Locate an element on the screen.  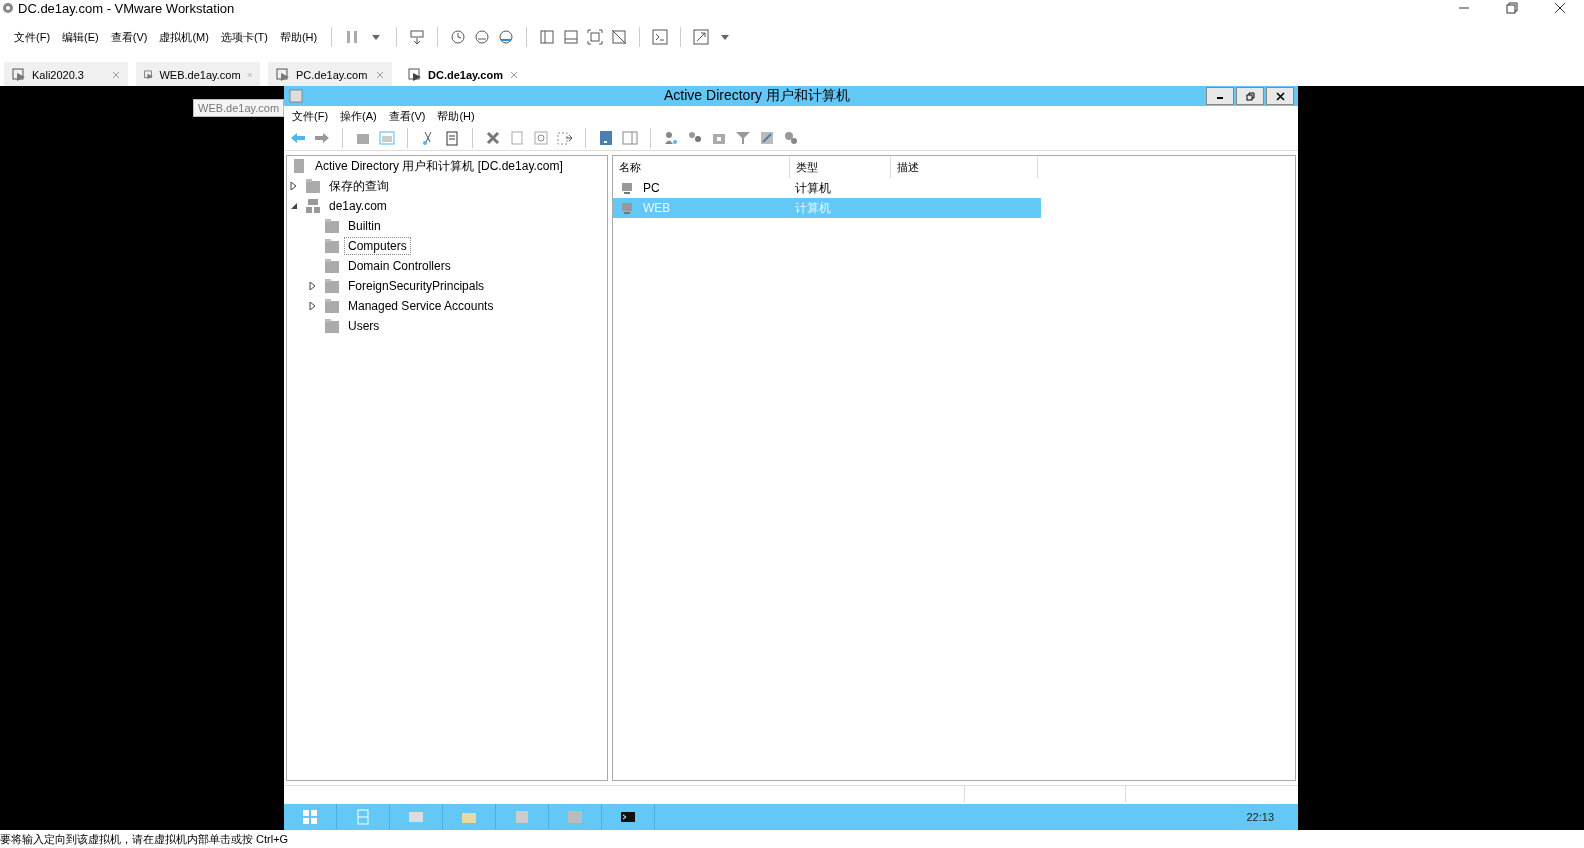
column-header: 类型 is located at coordinates (840, 167).